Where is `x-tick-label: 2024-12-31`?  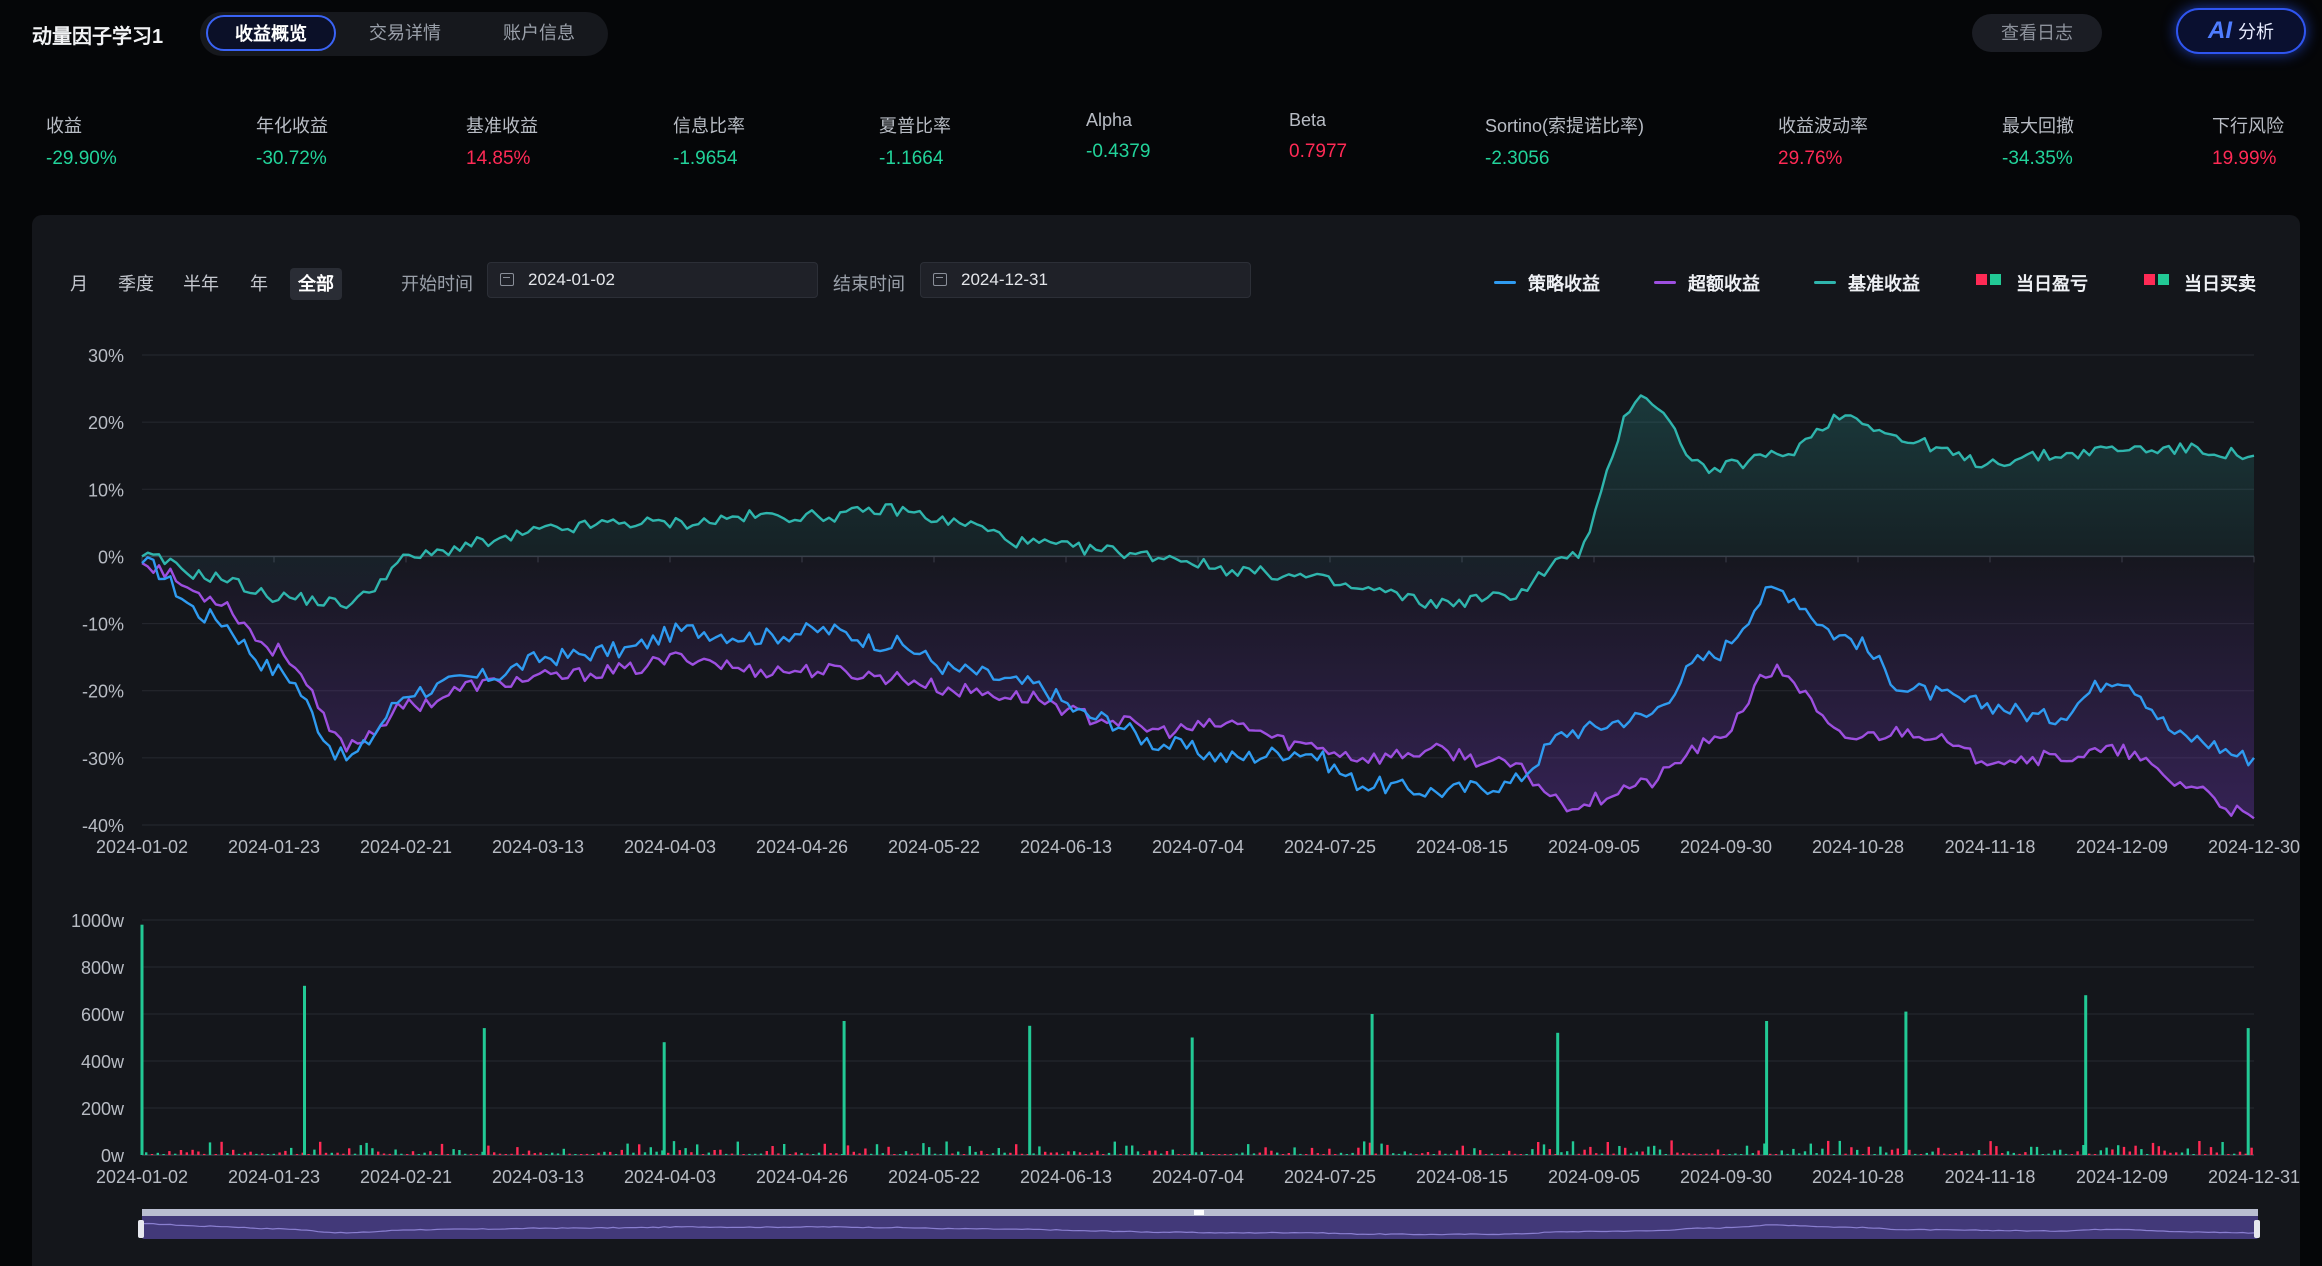
x-tick-label: 2024-12-31 is located at coordinates (2254, 1177).